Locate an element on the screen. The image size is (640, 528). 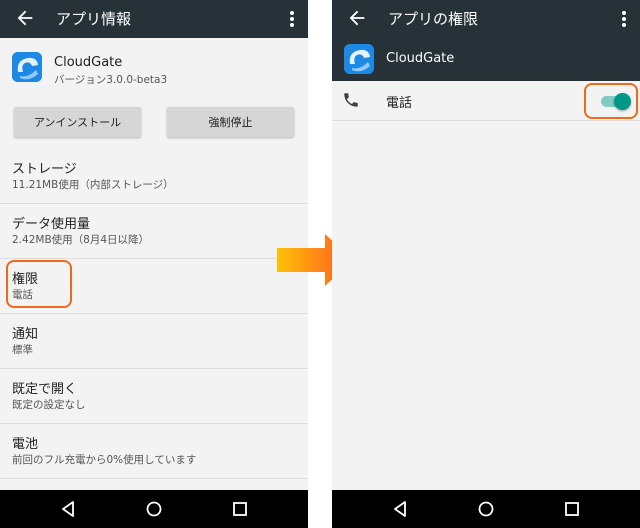
row-title: 通知 is located at coordinates (25, 334).